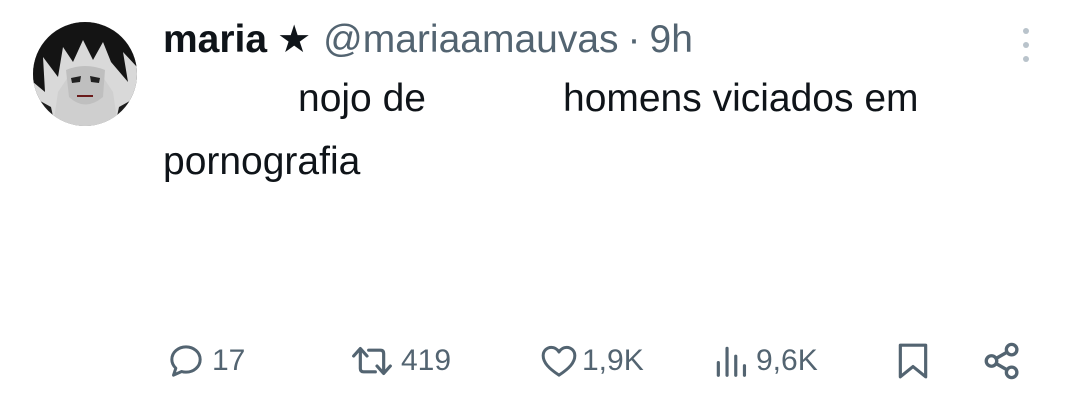  I want to click on bookmark-button, so click(913, 361).